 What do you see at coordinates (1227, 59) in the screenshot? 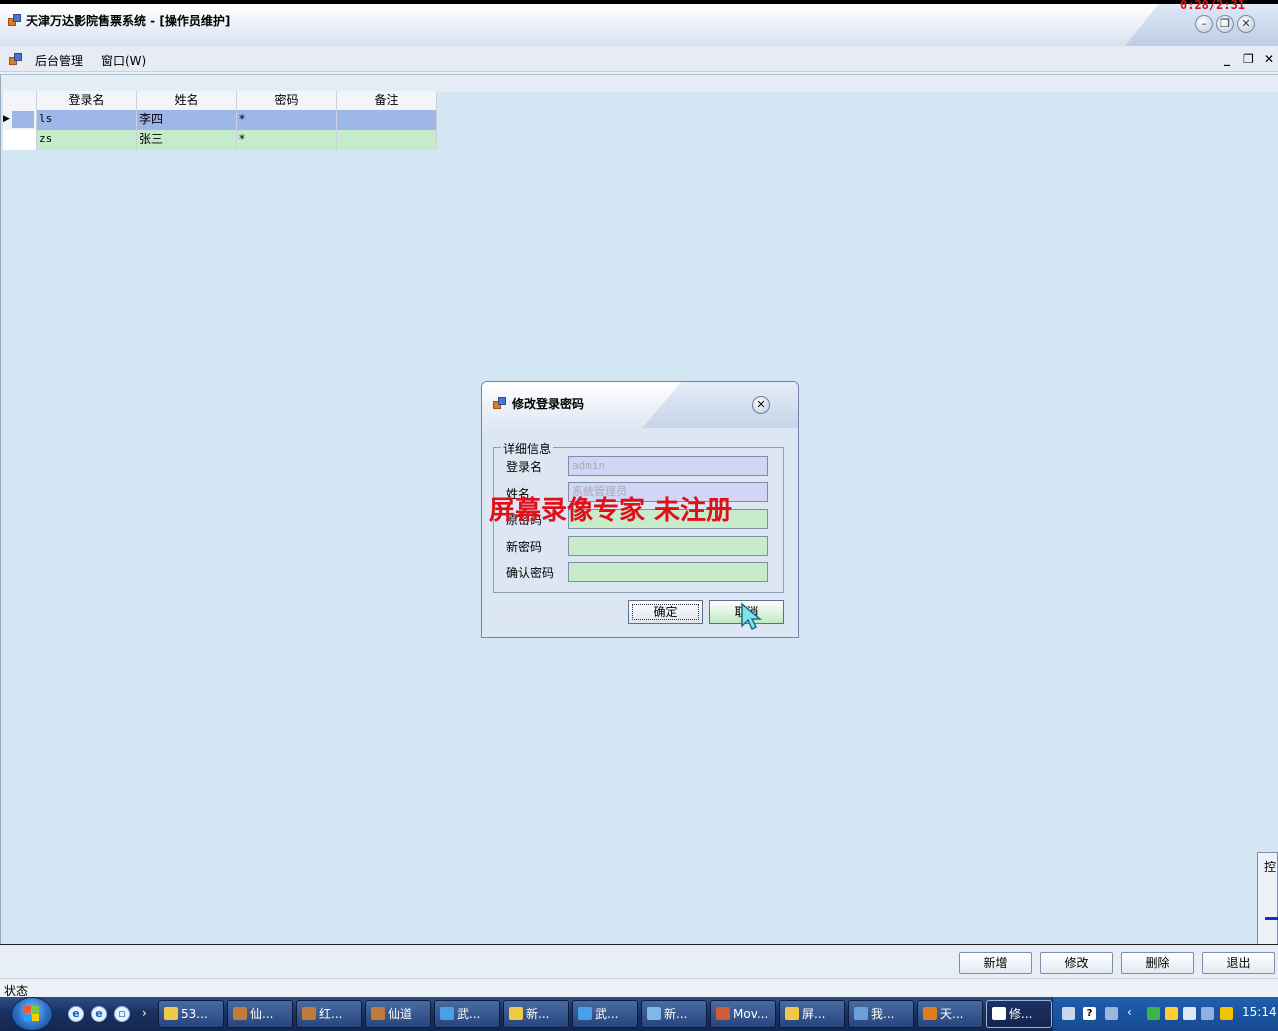
I see `mdi-minimize-button: _` at bounding box center [1227, 59].